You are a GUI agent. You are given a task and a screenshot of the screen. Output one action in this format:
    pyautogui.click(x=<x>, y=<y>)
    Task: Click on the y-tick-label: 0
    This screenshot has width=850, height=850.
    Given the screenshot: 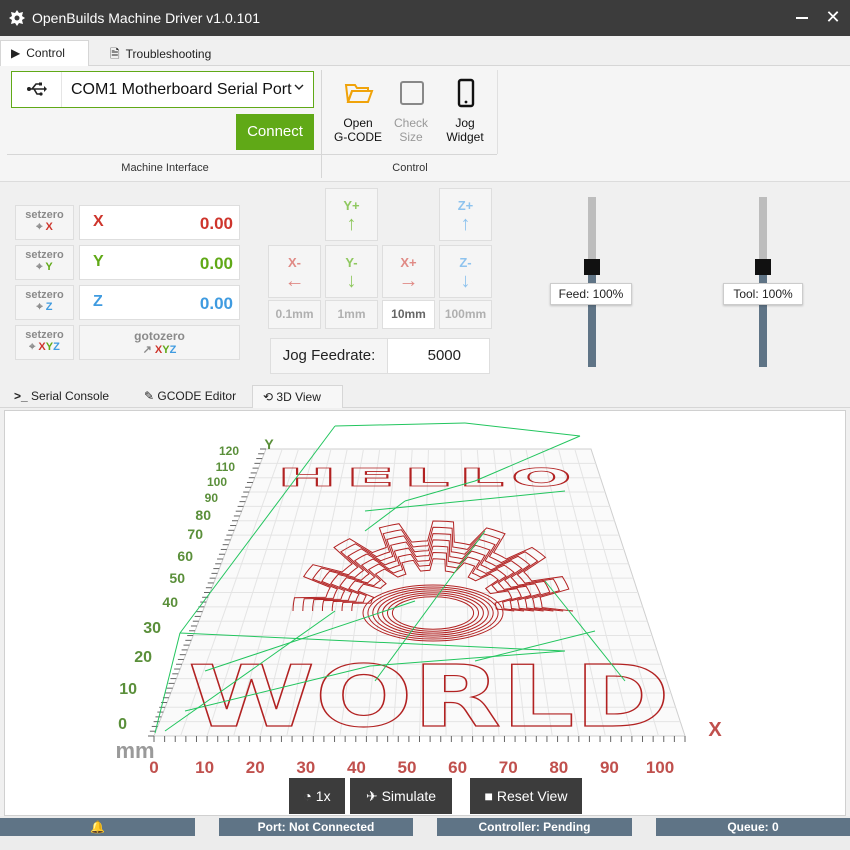 What is the action you would take?
    pyautogui.click(x=122, y=724)
    